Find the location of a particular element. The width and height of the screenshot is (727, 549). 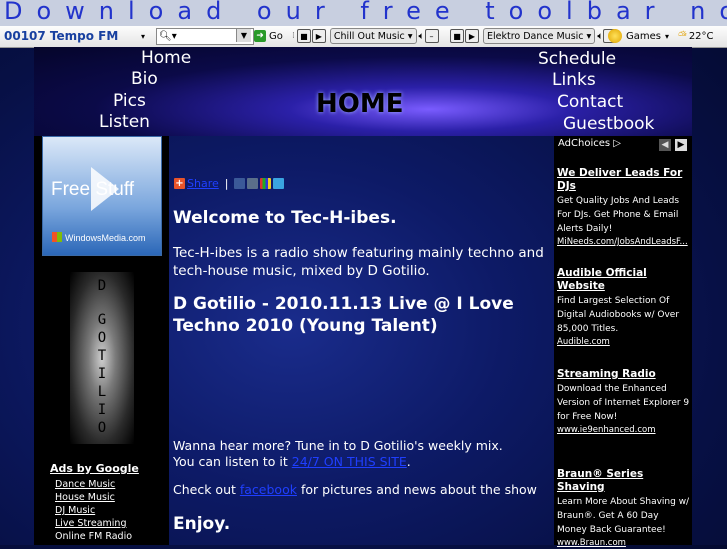

myspace-icon is located at coordinates (253, 183).